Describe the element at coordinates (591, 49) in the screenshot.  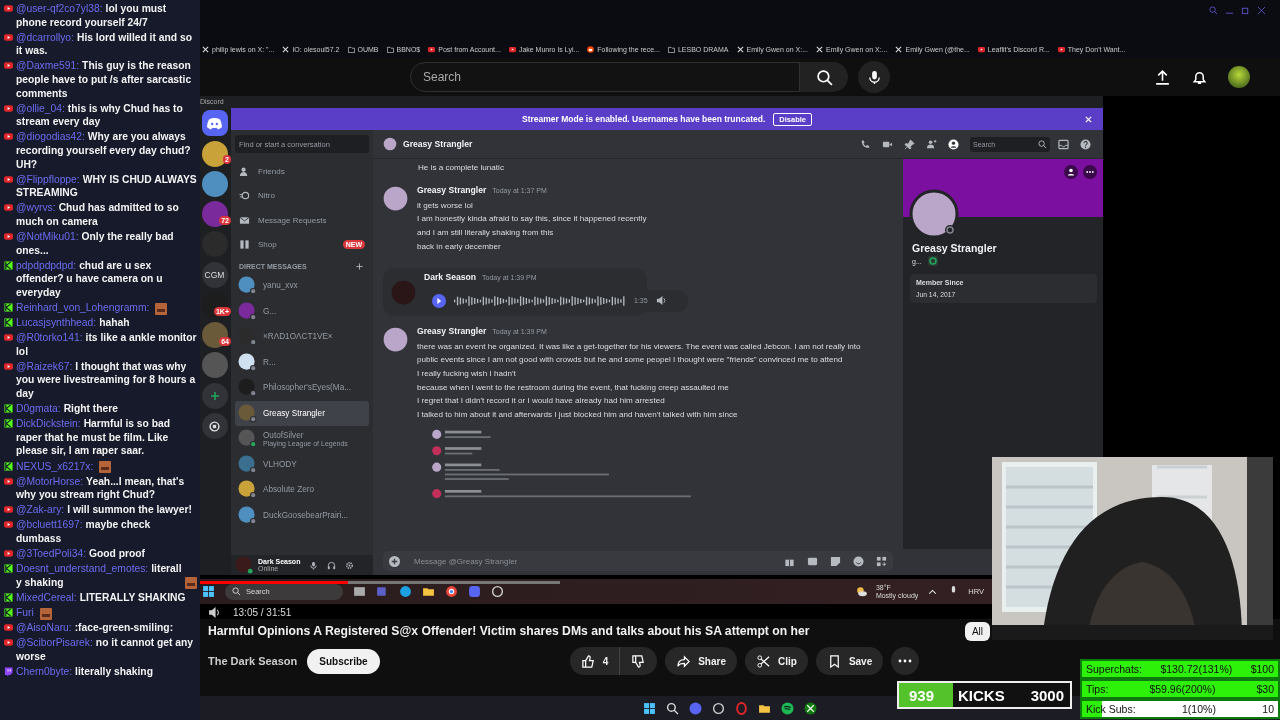
I see `reddit-icon` at that location.